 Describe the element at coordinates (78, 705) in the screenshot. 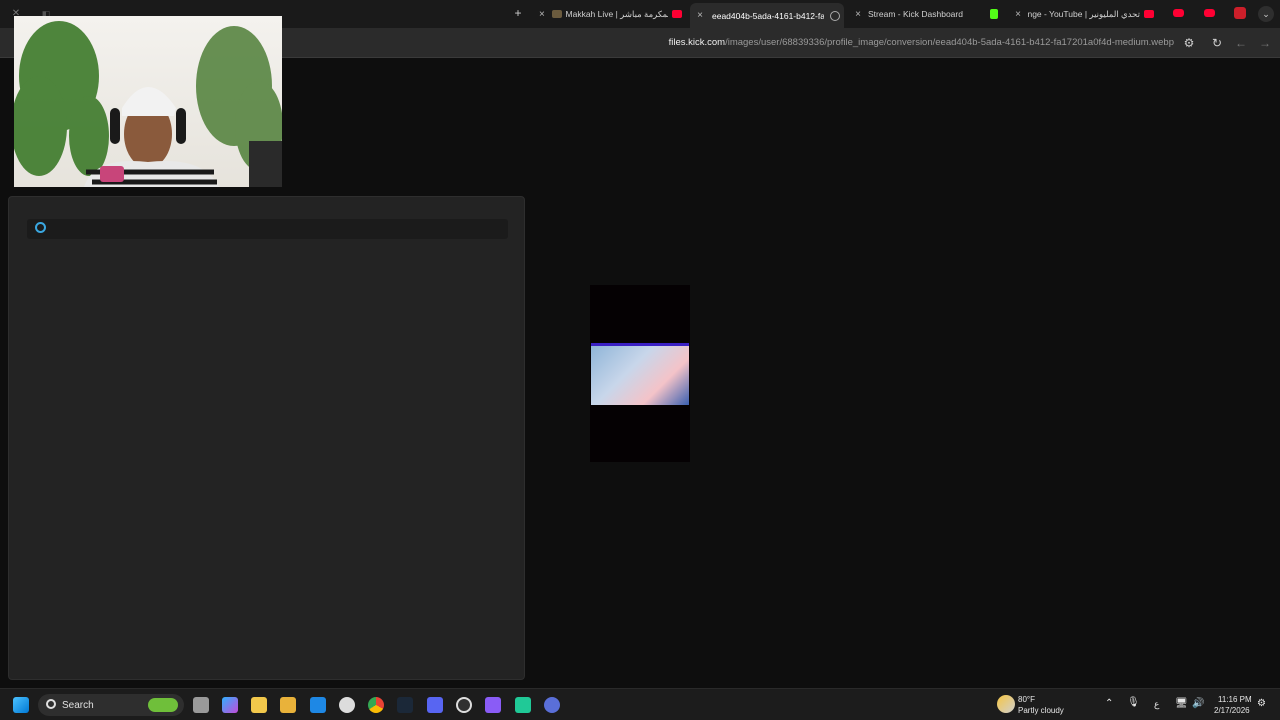

I see `search-label: Search` at that location.